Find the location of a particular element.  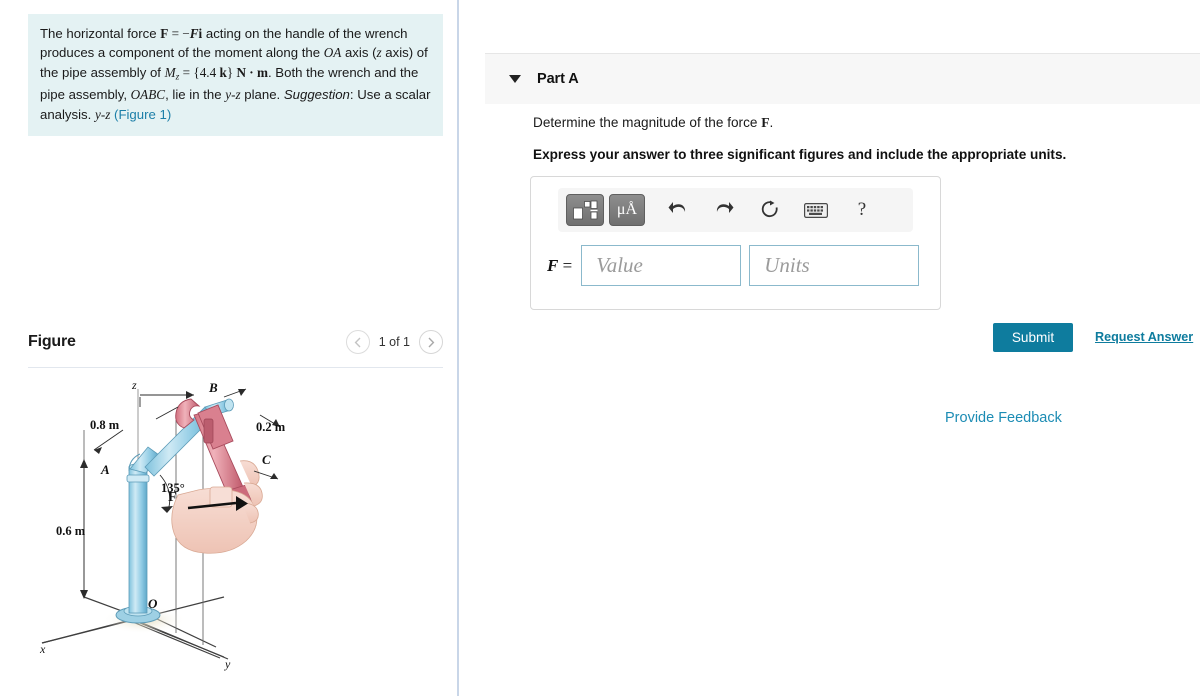

equals-symbol: = is located at coordinates (175, 33).